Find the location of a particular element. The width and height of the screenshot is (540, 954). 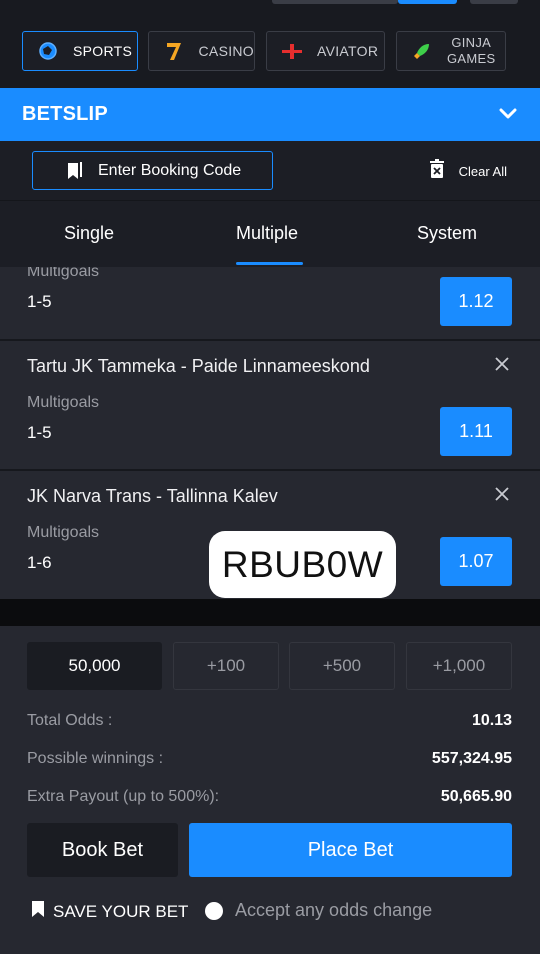

seven-icon is located at coordinates (174, 51).